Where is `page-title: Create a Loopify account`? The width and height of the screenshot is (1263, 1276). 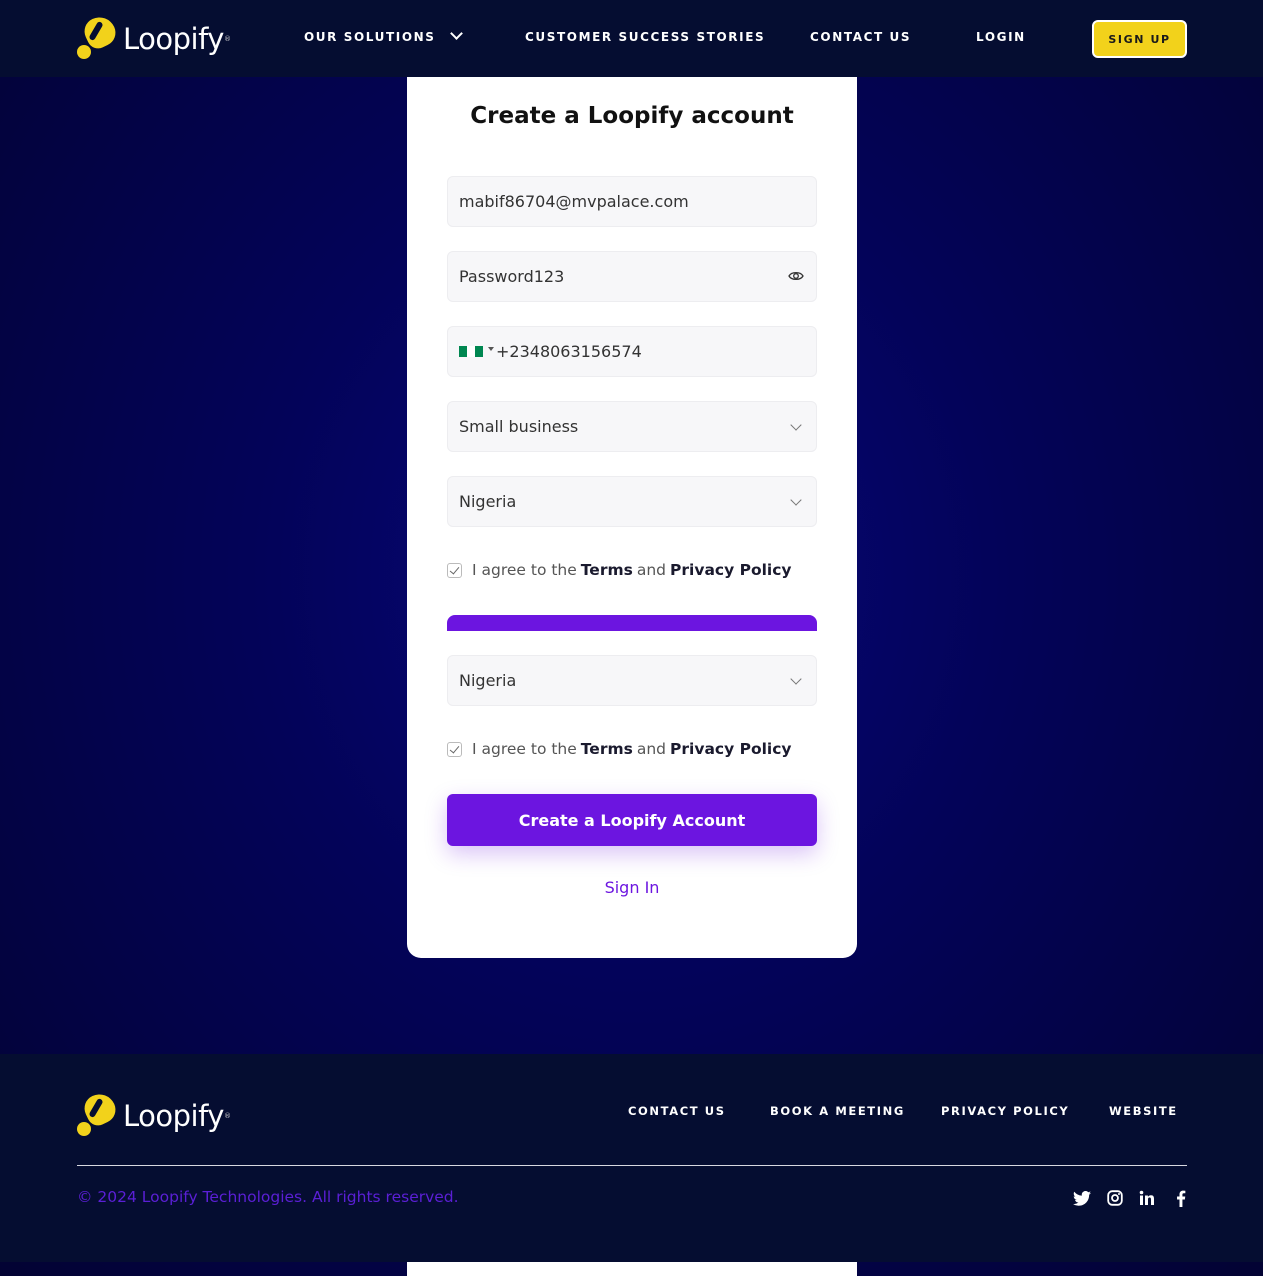
page-title: Create a Loopify account is located at coordinates (632, 116).